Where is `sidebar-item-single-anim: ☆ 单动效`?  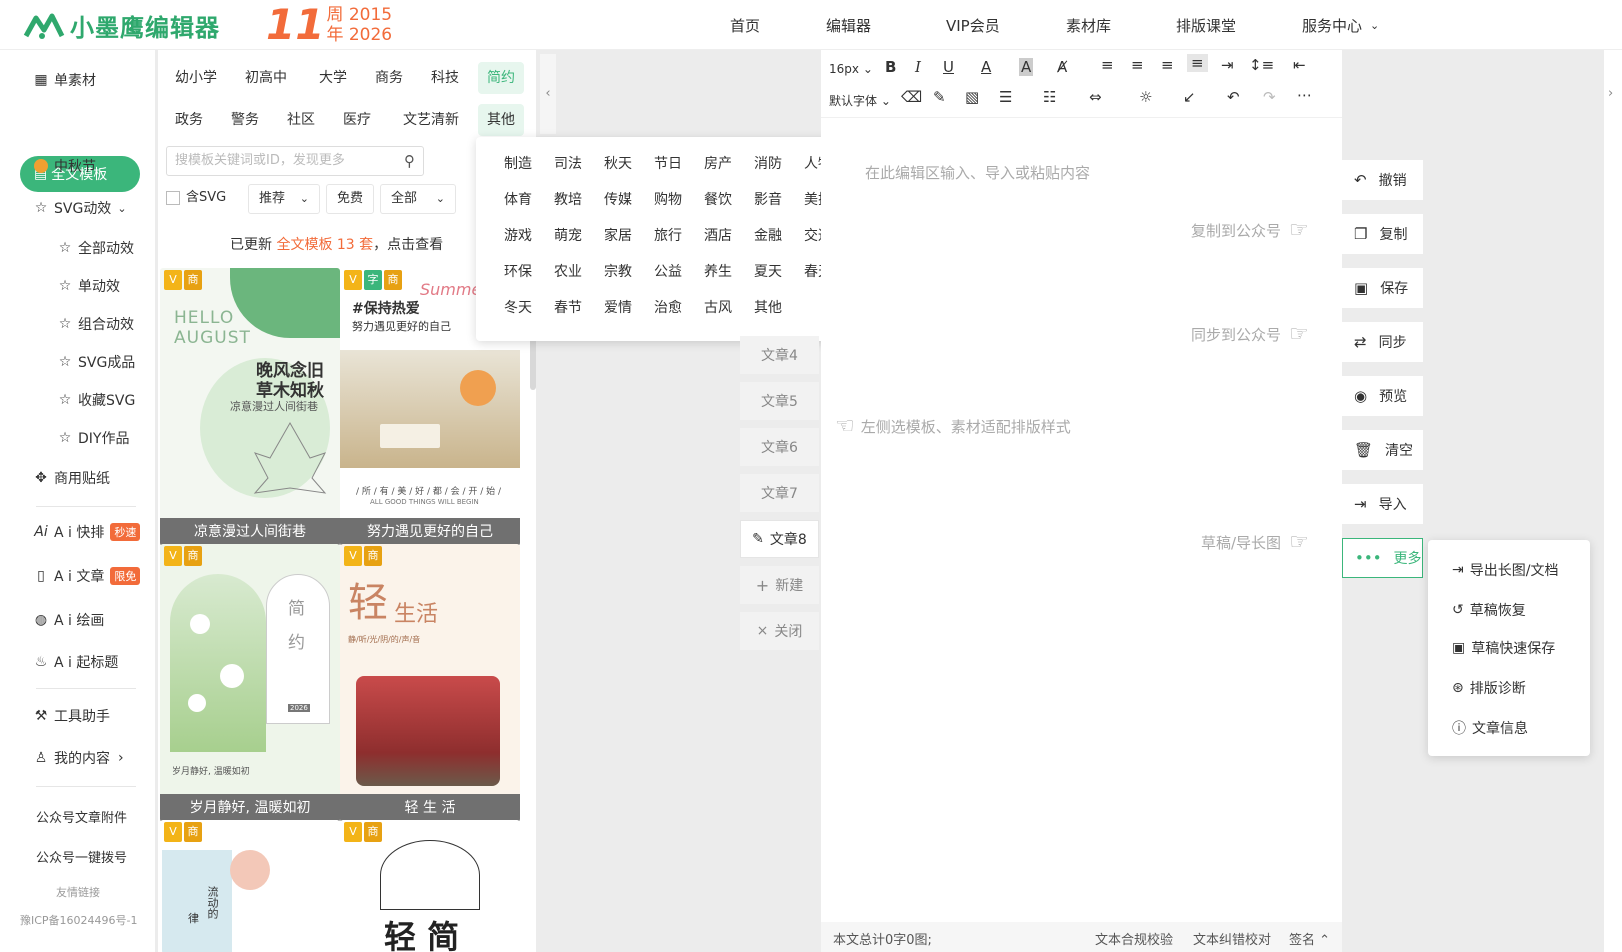 sidebar-item-single-anim: ☆ 单动效 is located at coordinates (88, 286).